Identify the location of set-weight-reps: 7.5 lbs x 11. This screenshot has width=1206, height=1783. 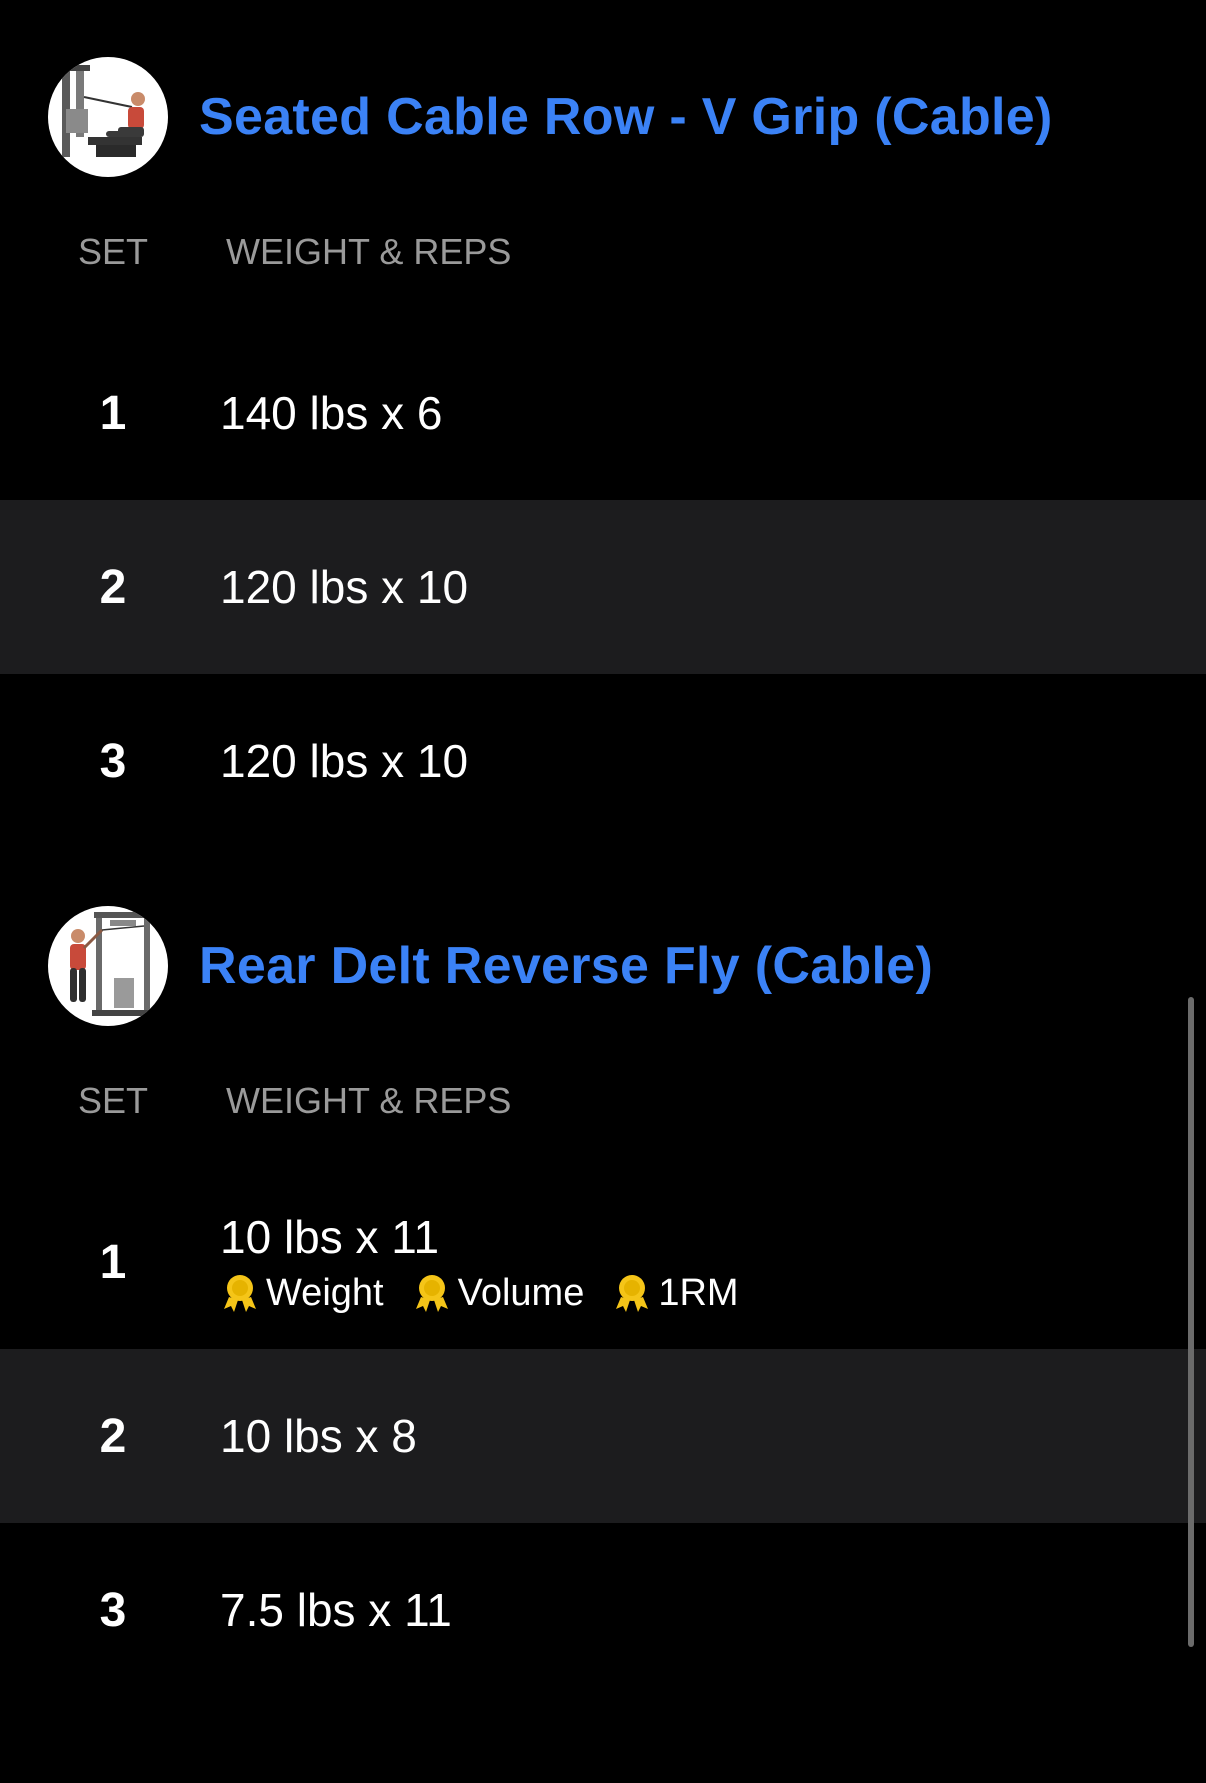
(336, 1610).